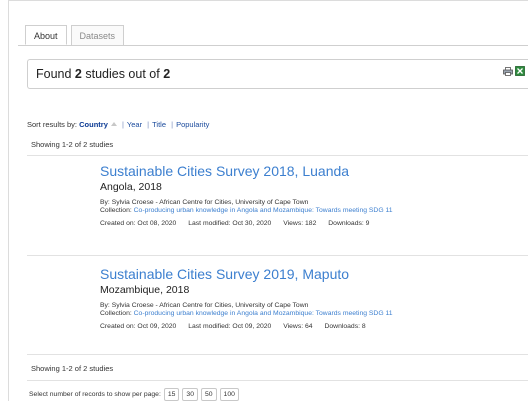  Describe the element at coordinates (167, 74) in the screenshot. I see `total-count: 2` at that location.